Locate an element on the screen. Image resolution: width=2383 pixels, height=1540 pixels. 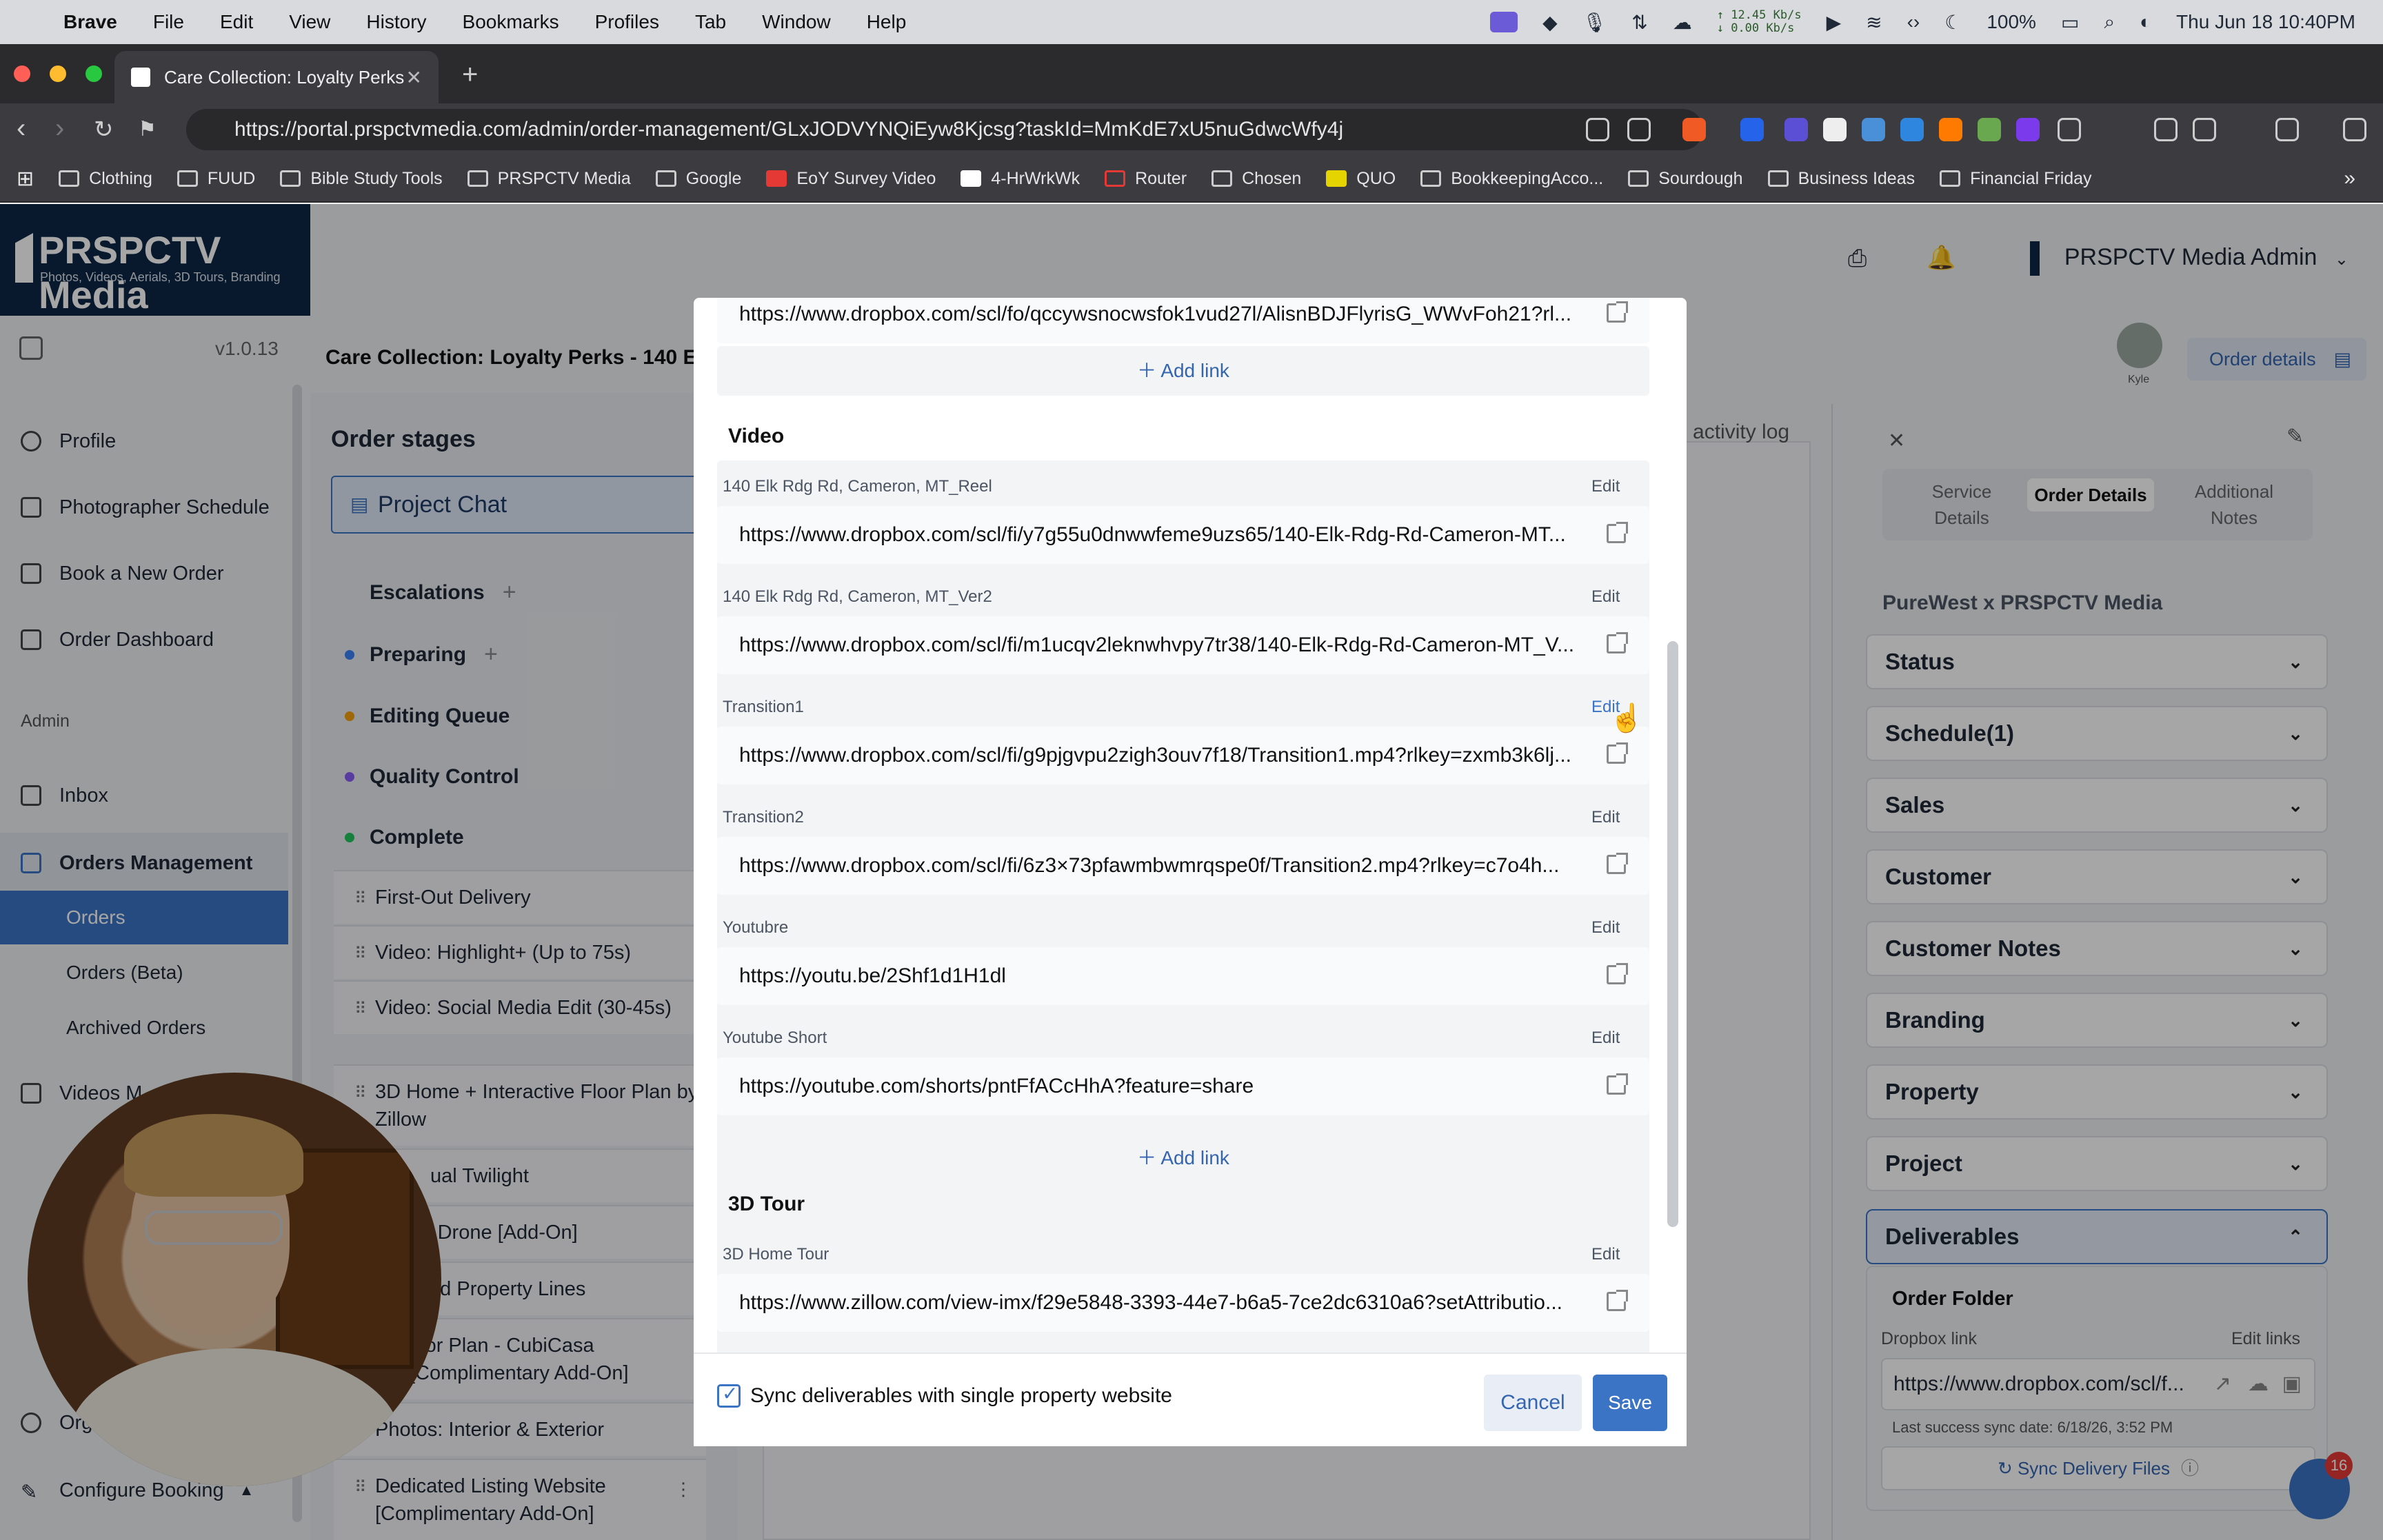
more-bookmarks-icon: » is located at coordinates (2349, 178).